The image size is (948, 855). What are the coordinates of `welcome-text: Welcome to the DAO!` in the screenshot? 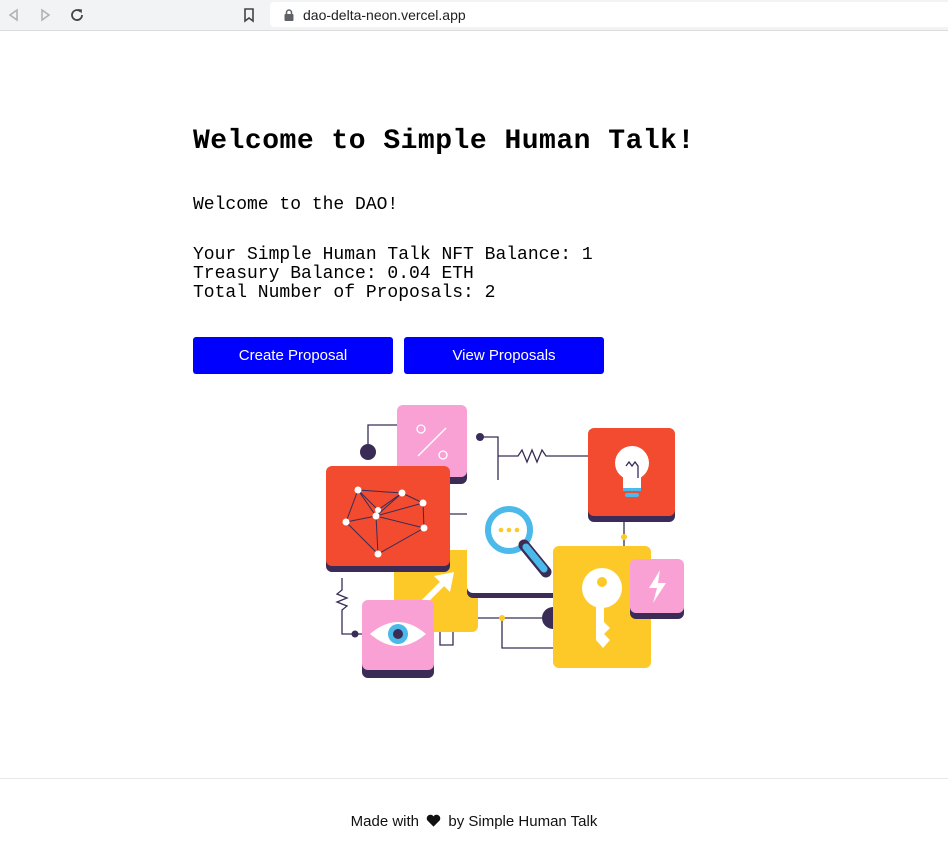 It's located at (296, 205).